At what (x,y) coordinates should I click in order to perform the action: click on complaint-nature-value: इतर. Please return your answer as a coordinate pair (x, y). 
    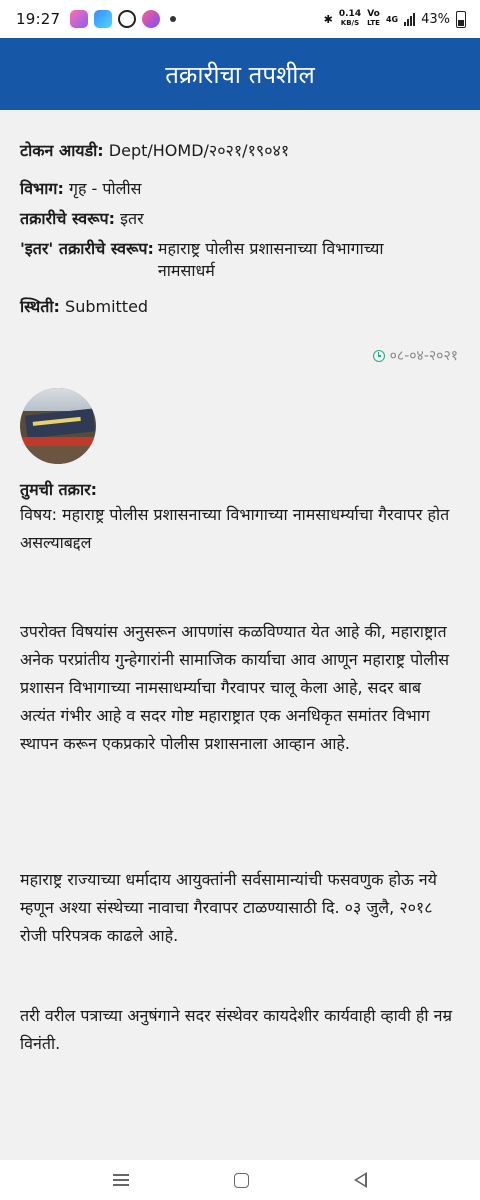
    Looking at the image, I should click on (132, 218).